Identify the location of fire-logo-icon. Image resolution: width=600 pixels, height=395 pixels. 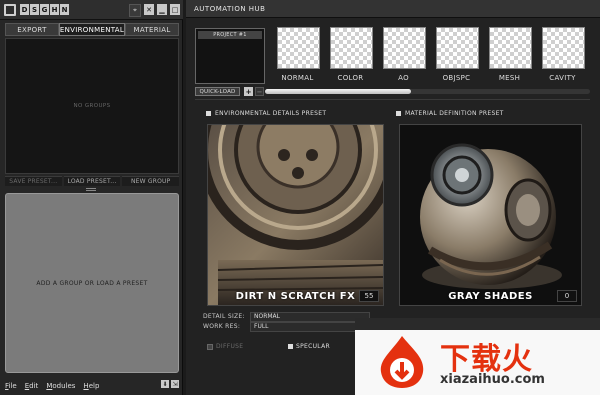
(402, 362).